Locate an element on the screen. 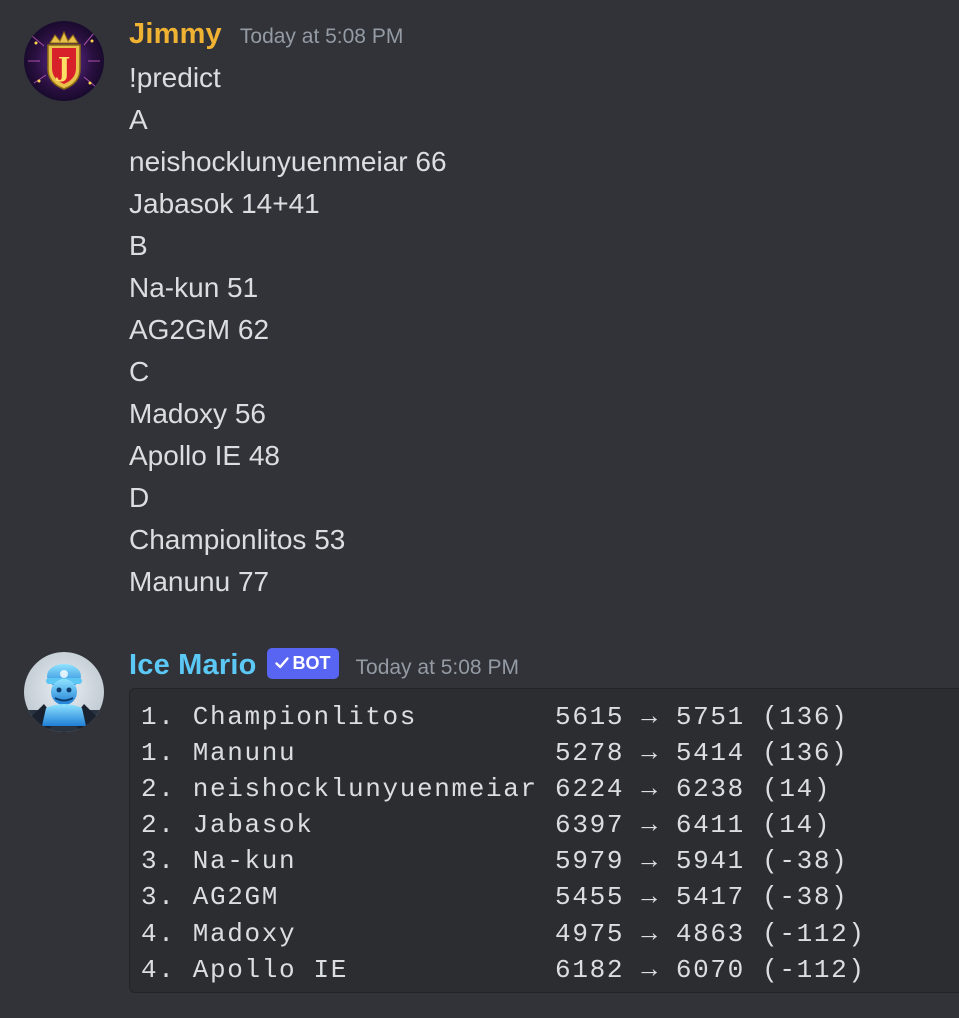 This screenshot has height=1018, width=959. content-line: Jabasok 14+41 is located at coordinates (224, 203).